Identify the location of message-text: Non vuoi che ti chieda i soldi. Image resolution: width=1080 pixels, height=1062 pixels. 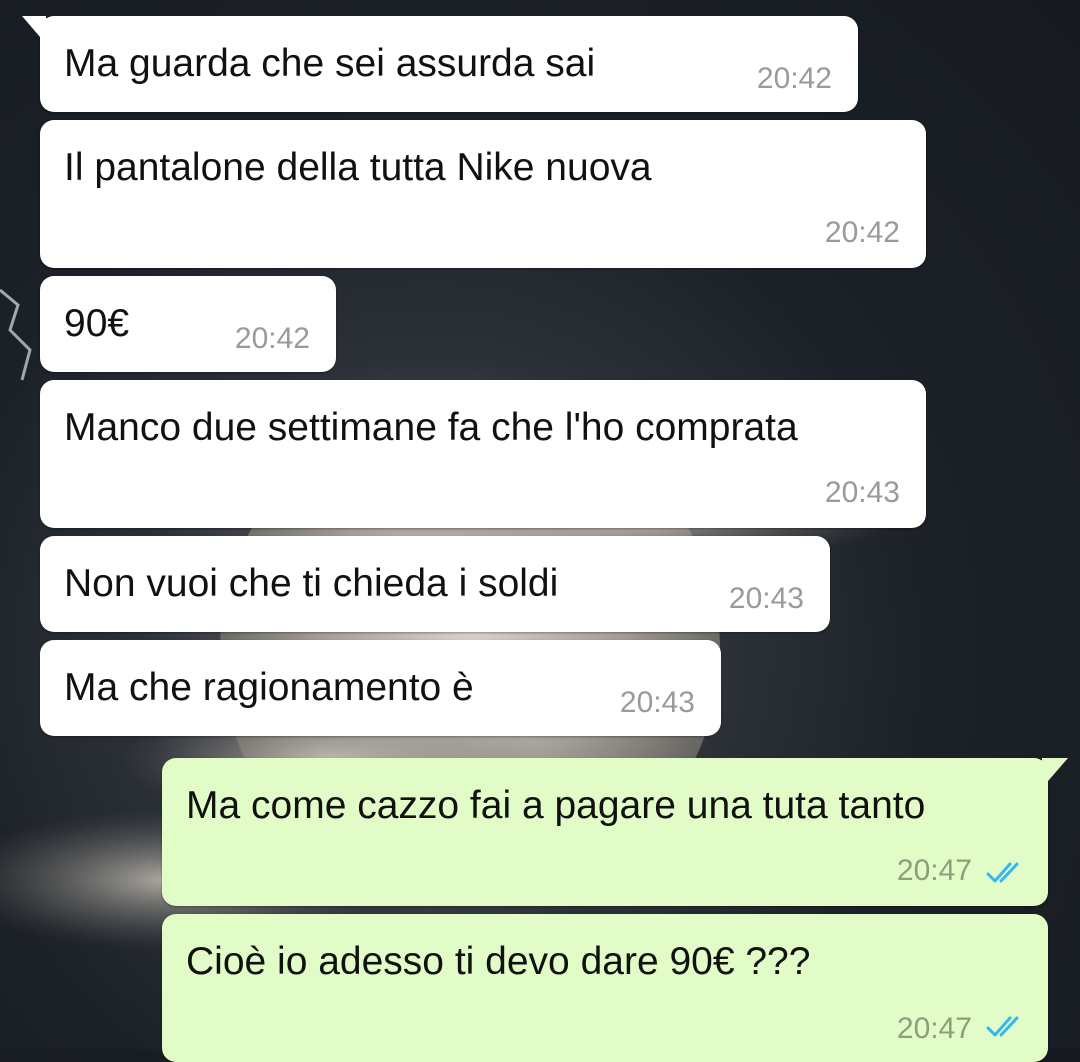
(311, 583).